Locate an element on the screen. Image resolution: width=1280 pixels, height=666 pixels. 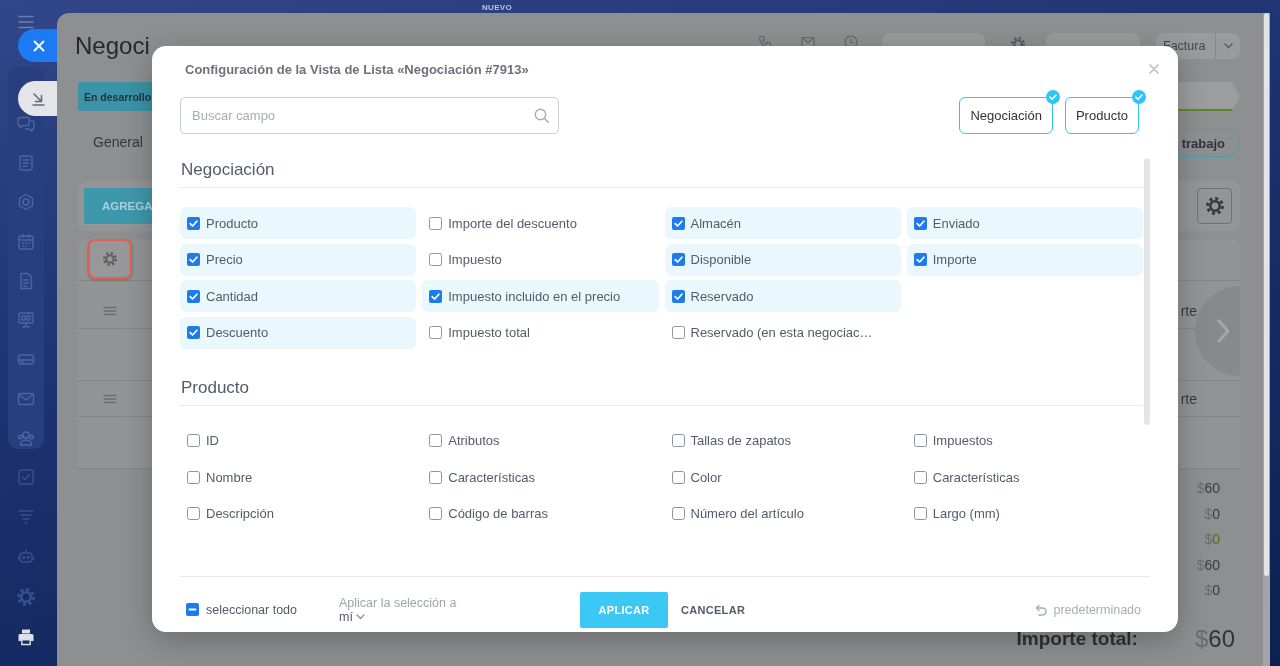
settings-button is located at coordinates (1214, 206).